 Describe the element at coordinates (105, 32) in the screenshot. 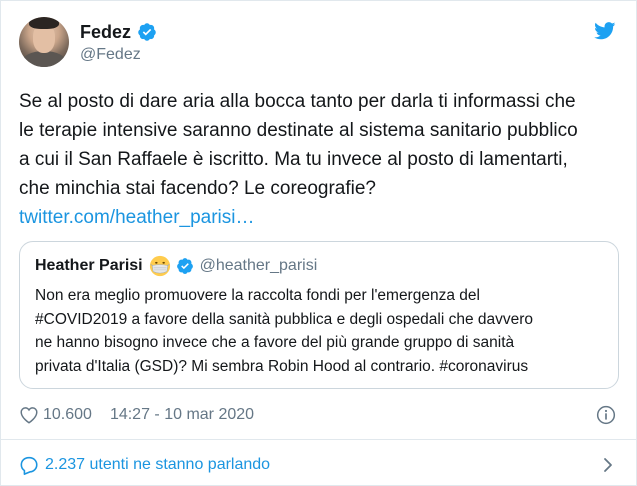

I see `author-name: Fedez` at that location.